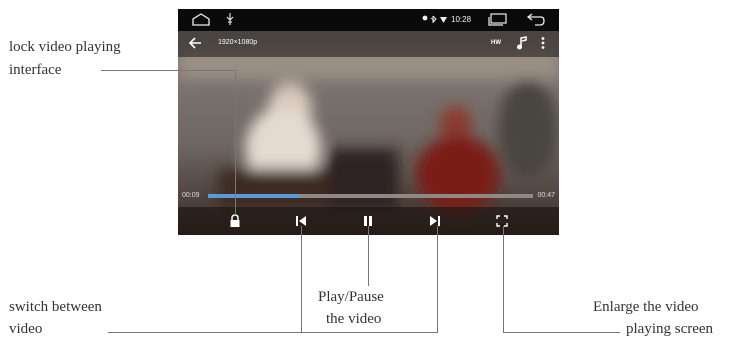 The width and height of the screenshot is (750, 343). I want to click on lock-leader-v, so click(235, 142).